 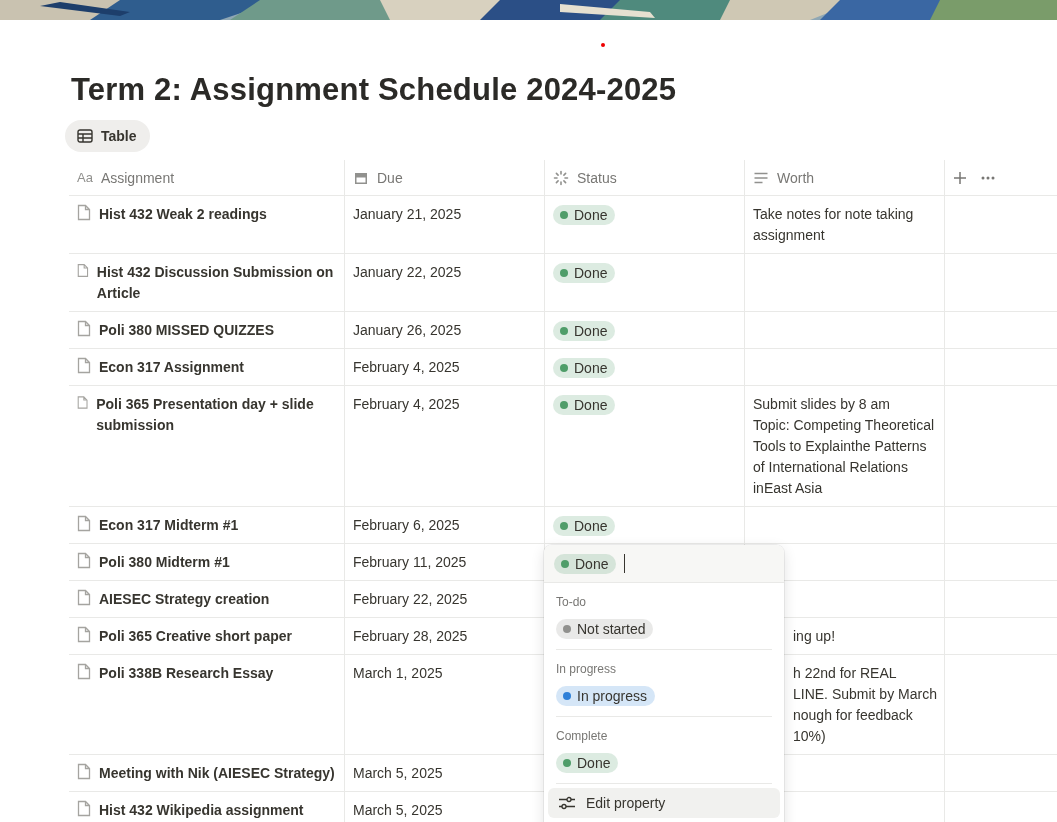 I want to click on worth-text: Take notes for note taking assignment, so click(x=834, y=225).